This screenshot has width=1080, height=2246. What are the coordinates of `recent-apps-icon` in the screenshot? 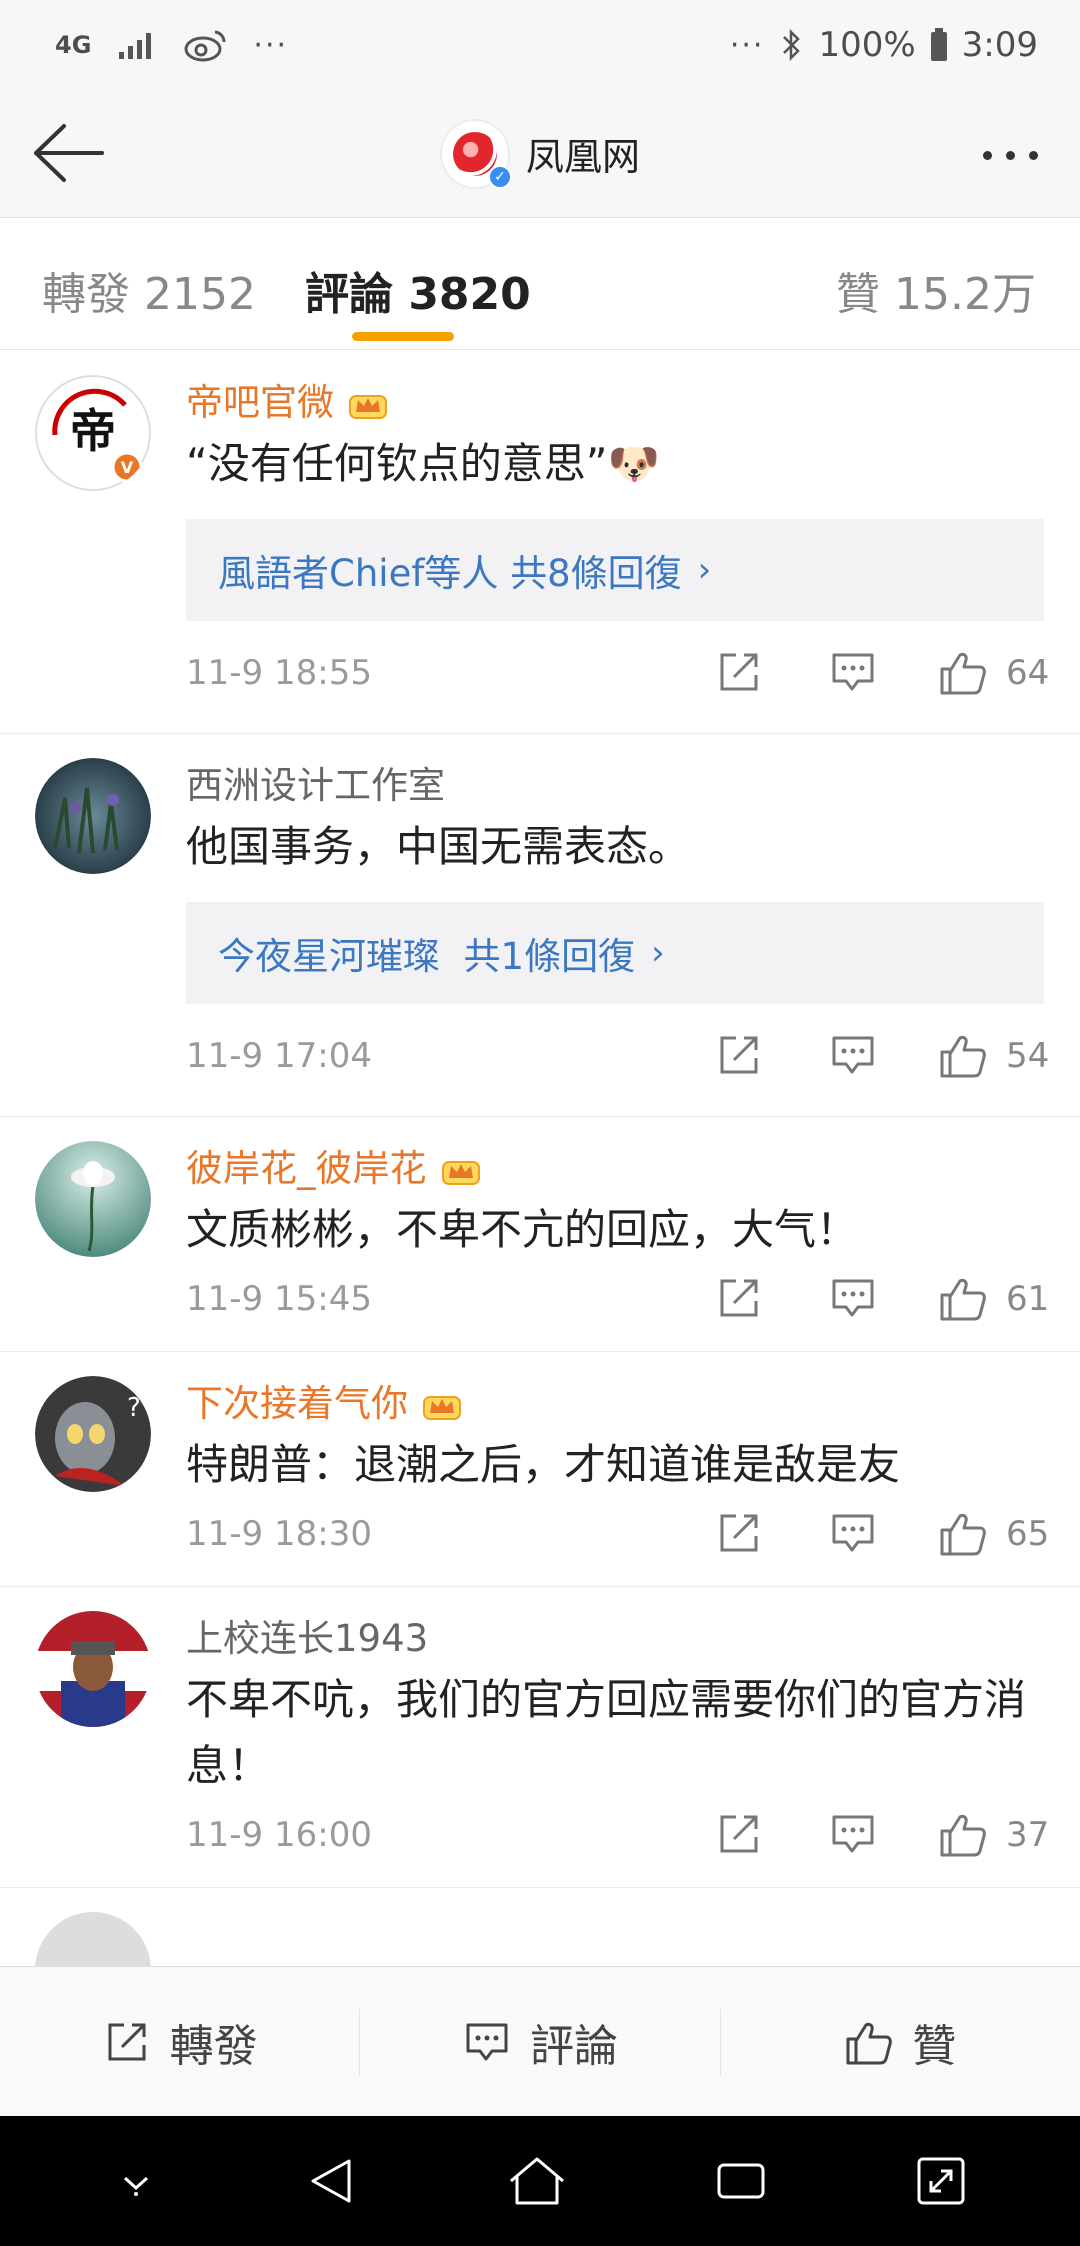 It's located at (741, 2181).